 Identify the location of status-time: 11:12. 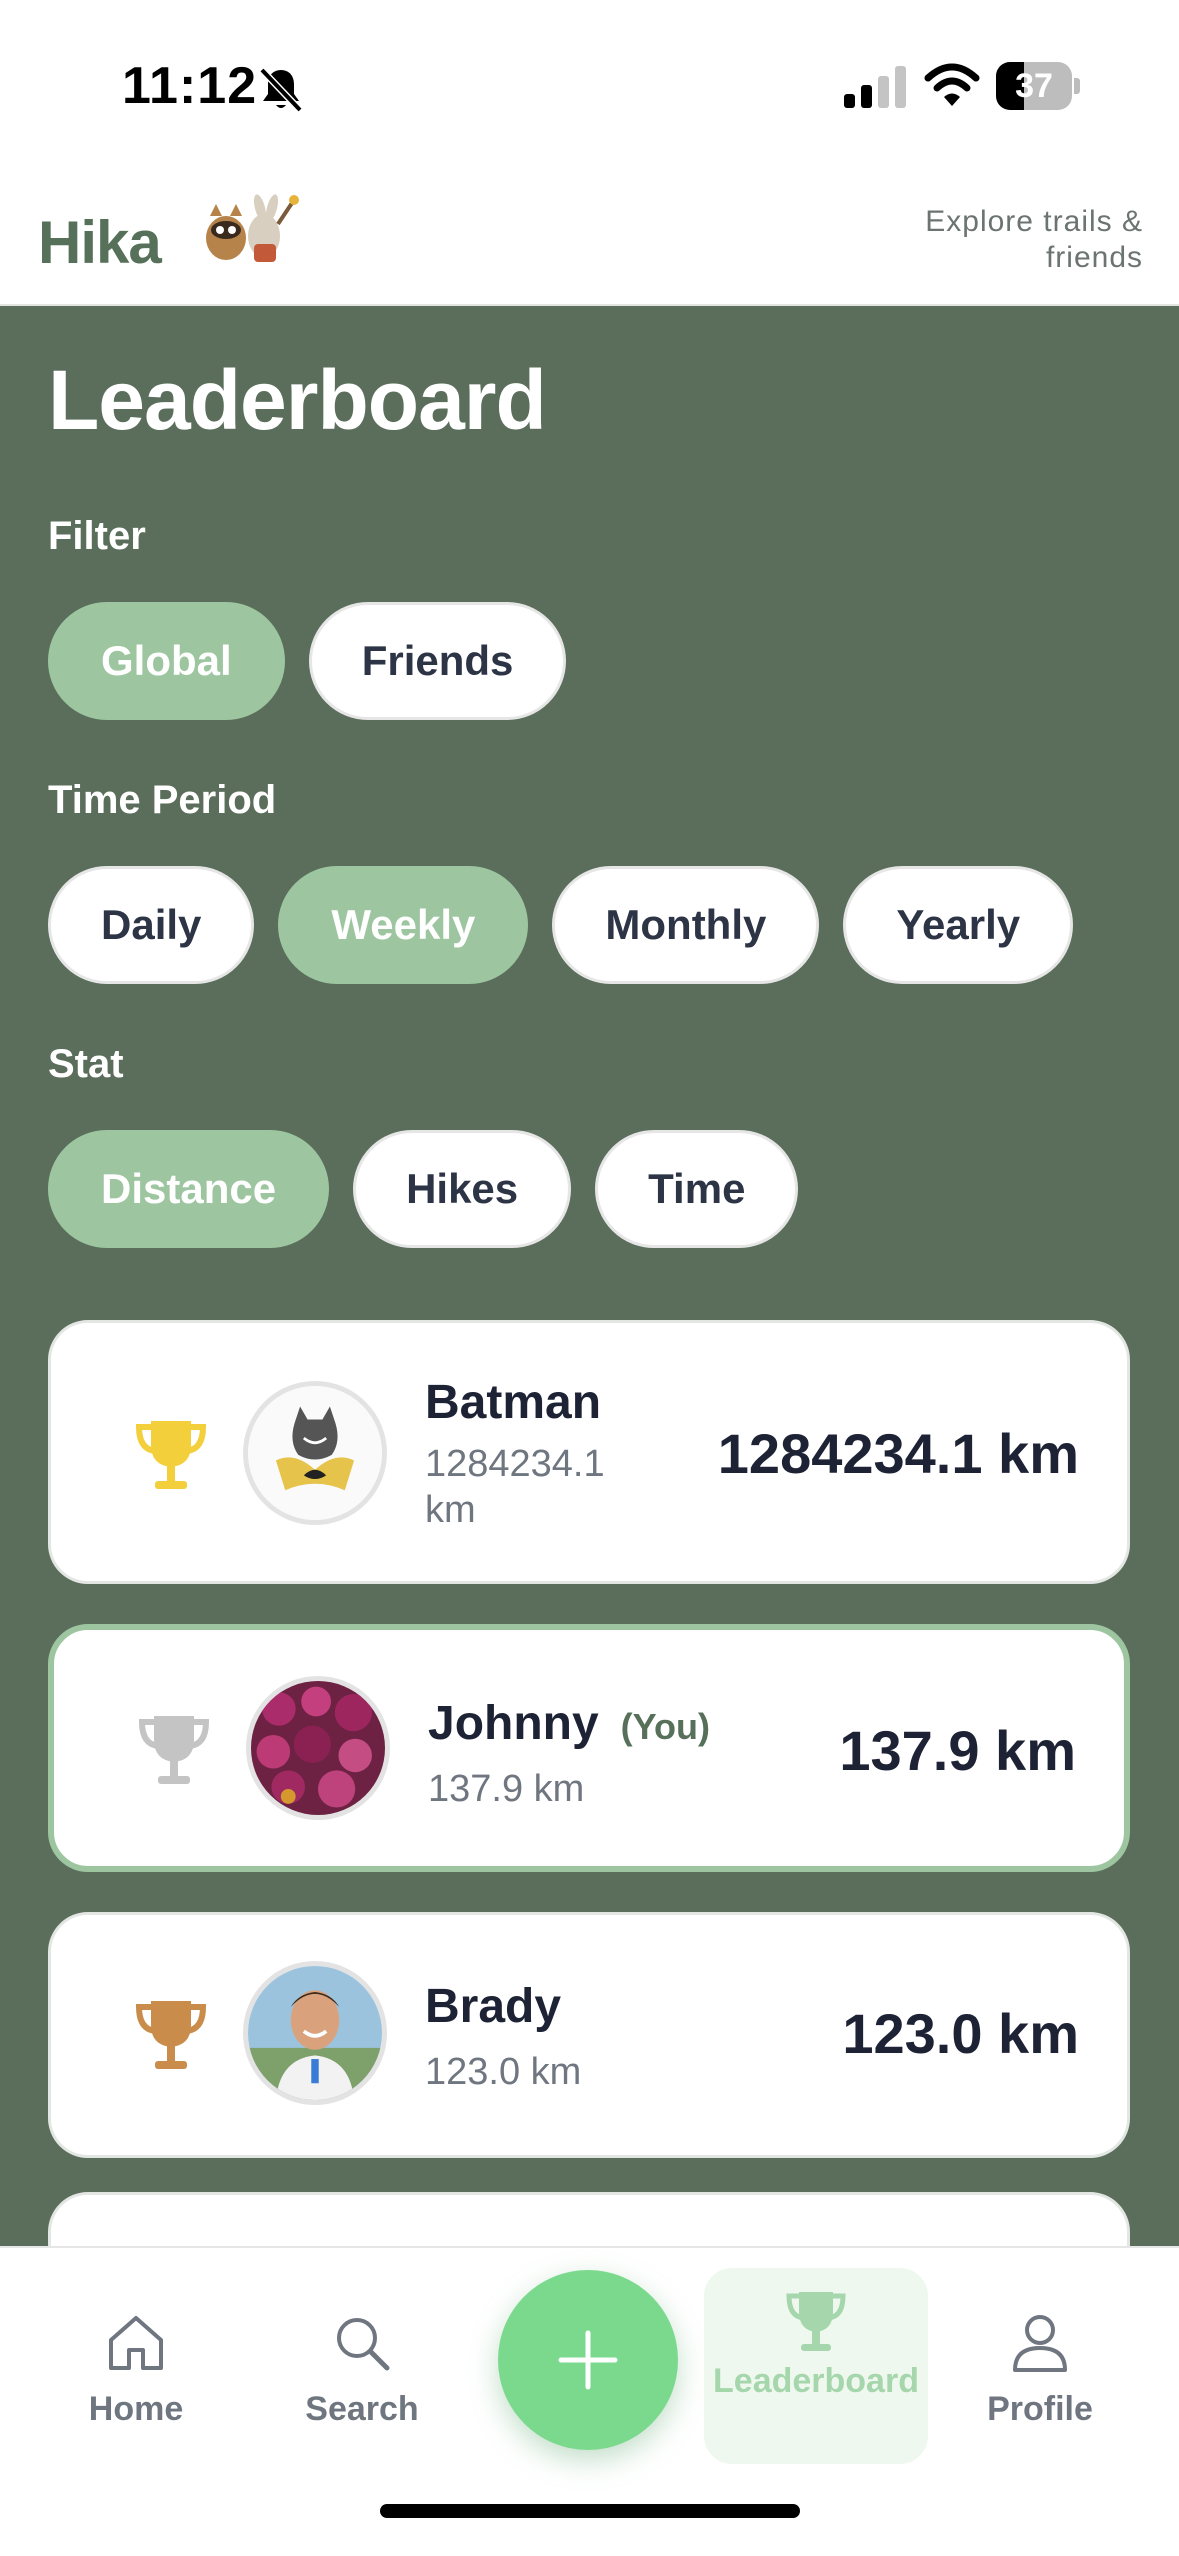
(190, 86).